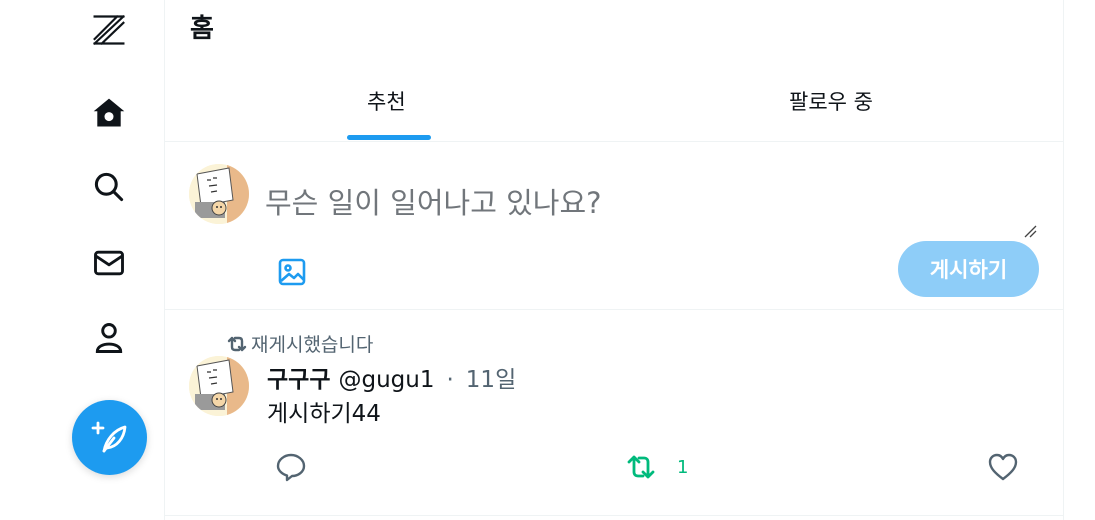 The height and width of the screenshot is (520, 1095). What do you see at coordinates (219, 194) in the screenshot?
I see `avatar` at bounding box center [219, 194].